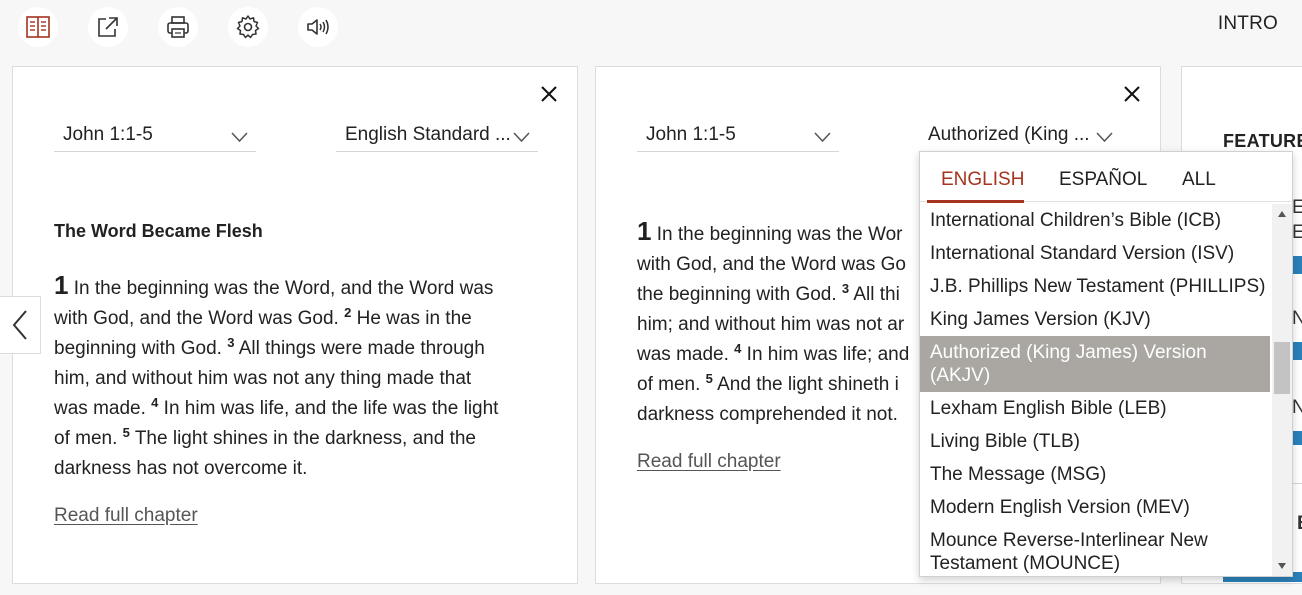 This screenshot has height=595, width=1302. Describe the element at coordinates (199, 318) in the screenshot. I see `verse-text: with God, and the Word was God.` at that location.